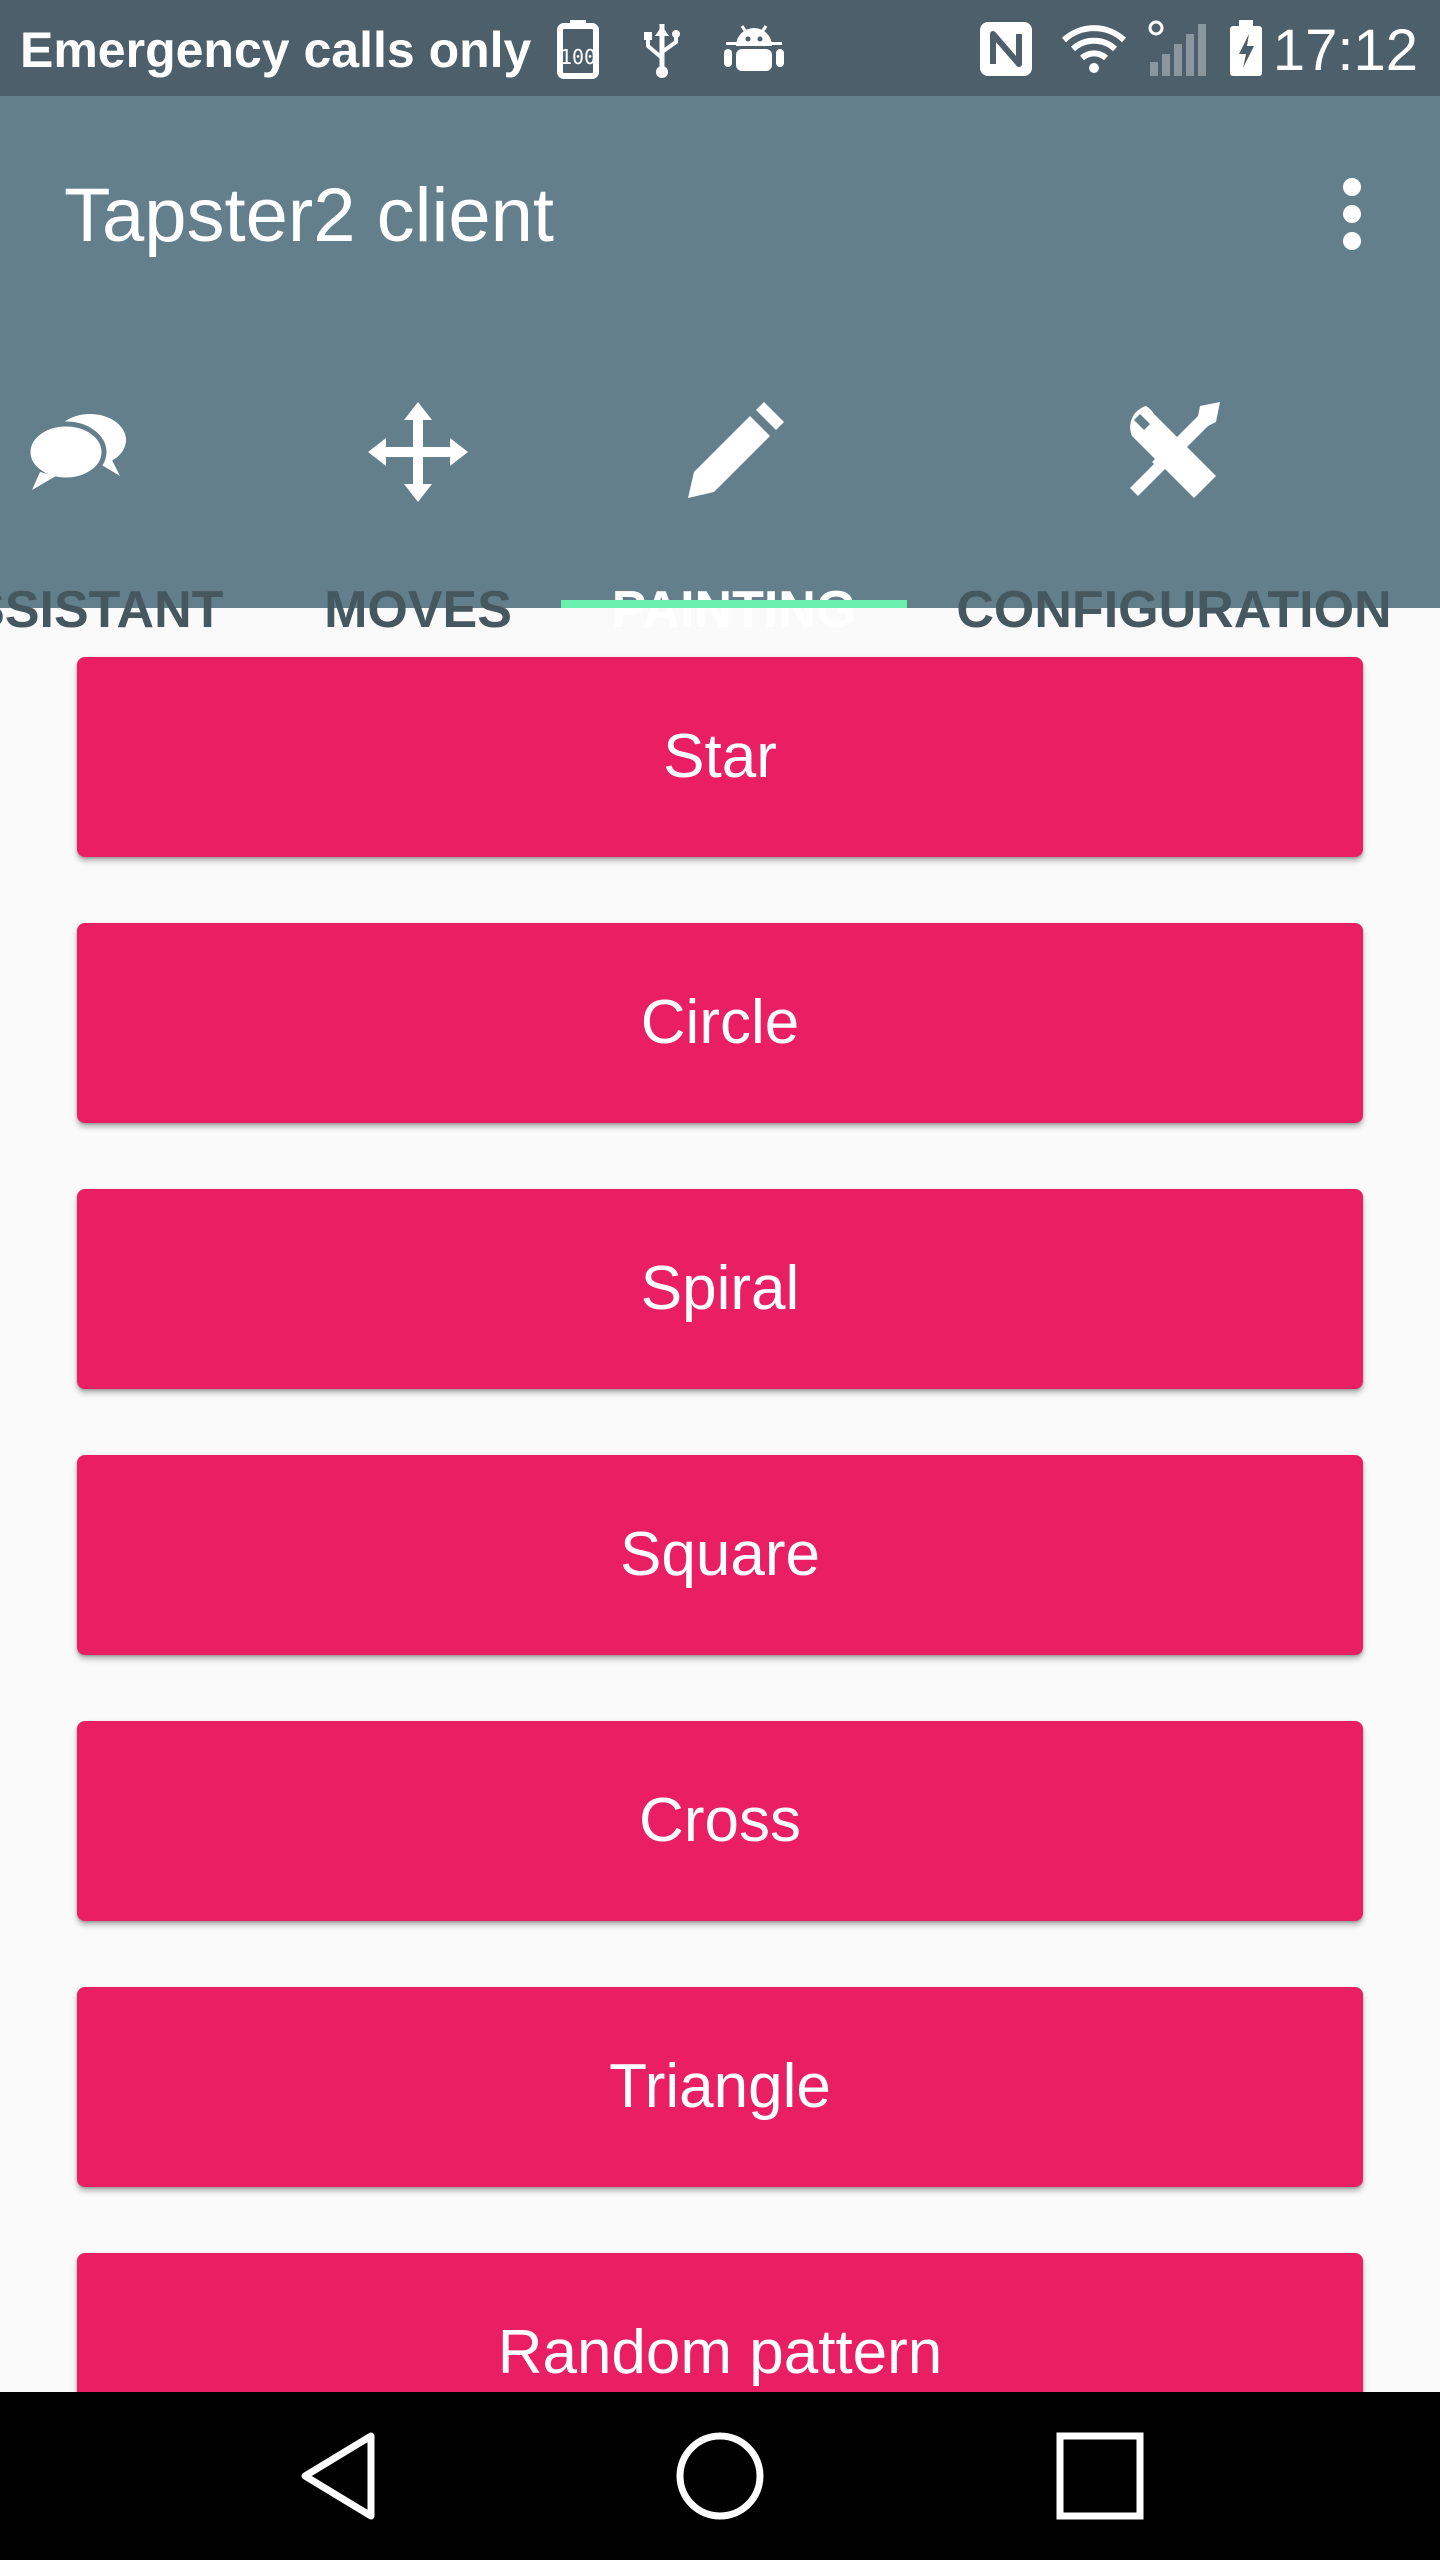 Image resolution: width=1440 pixels, height=2560 pixels. I want to click on tab-moves: MOVES, so click(418, 491).